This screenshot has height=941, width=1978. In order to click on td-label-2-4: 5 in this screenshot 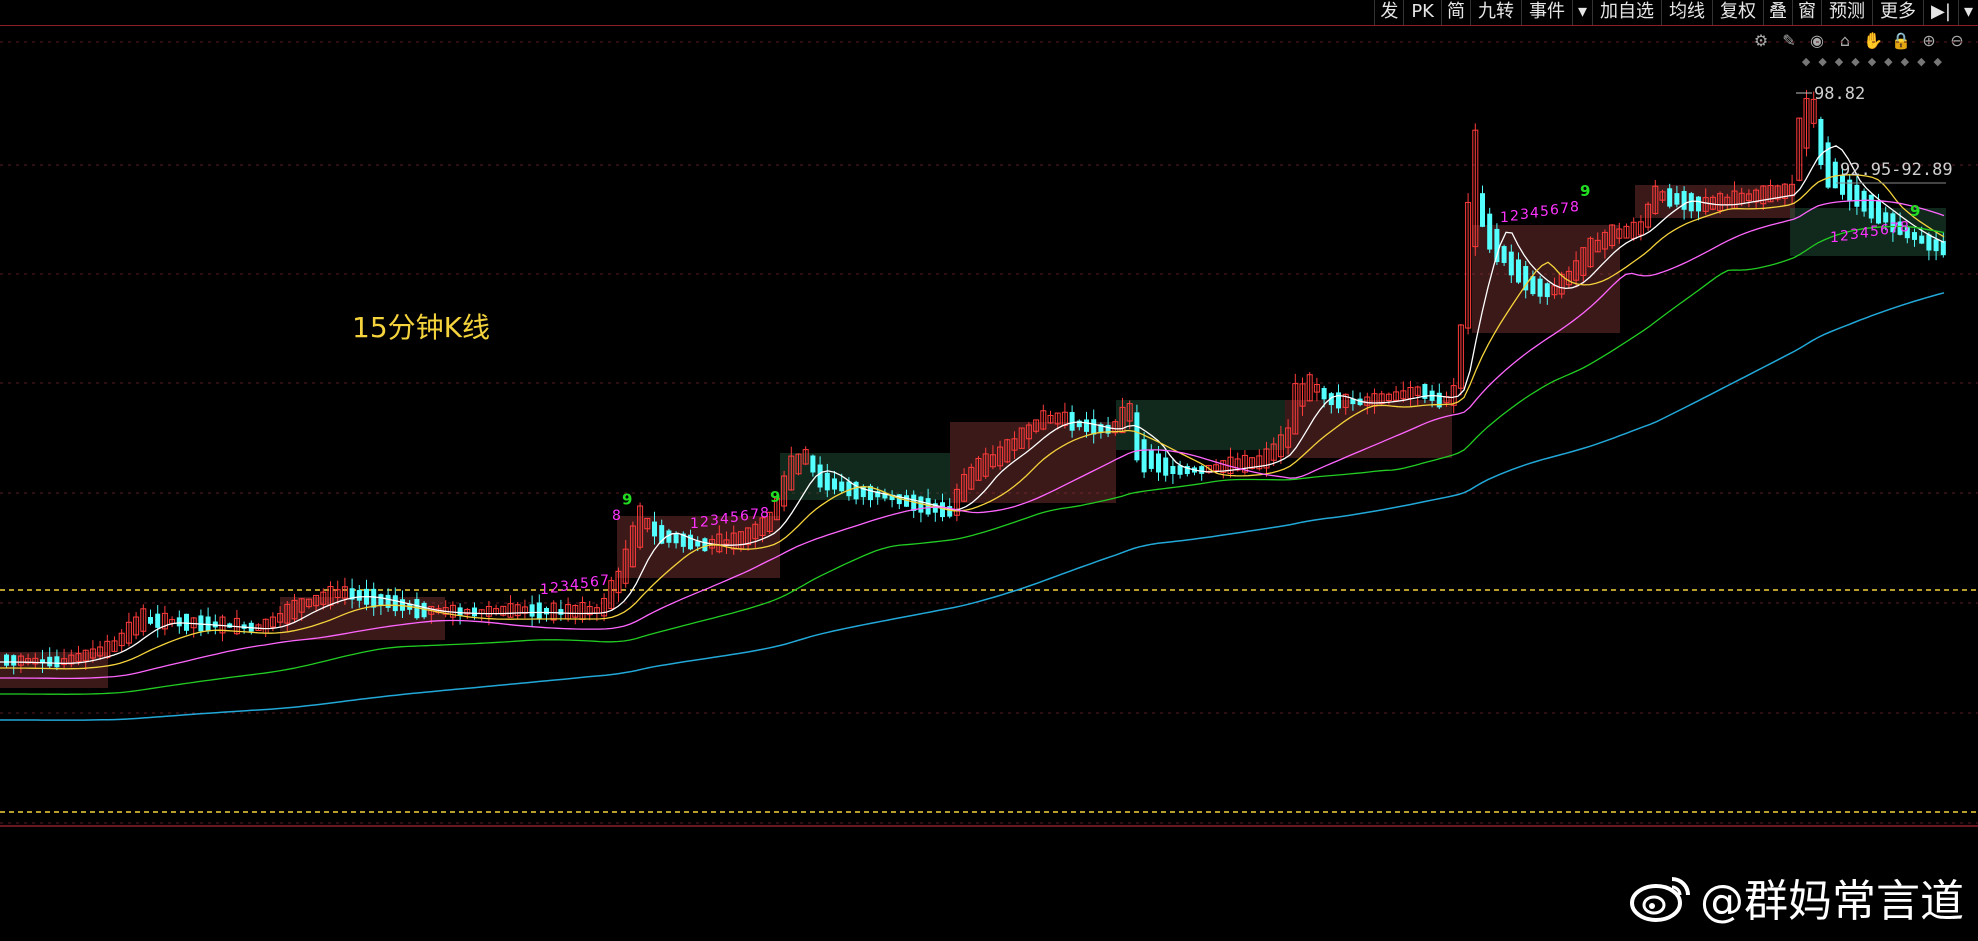, I will do `click(734, 518)`.